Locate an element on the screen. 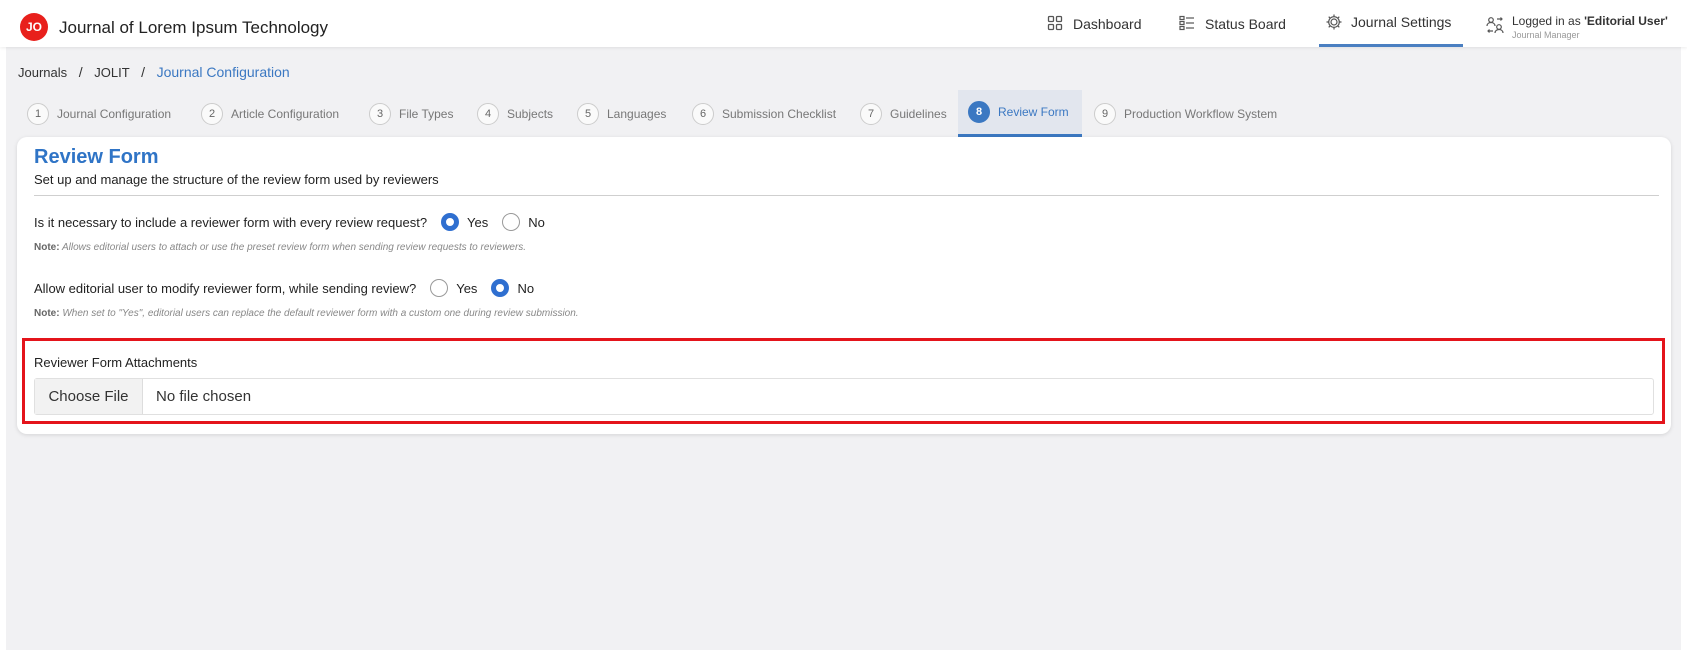 This screenshot has height=656, width=1687. q1-yes-label: Yes is located at coordinates (477, 222).